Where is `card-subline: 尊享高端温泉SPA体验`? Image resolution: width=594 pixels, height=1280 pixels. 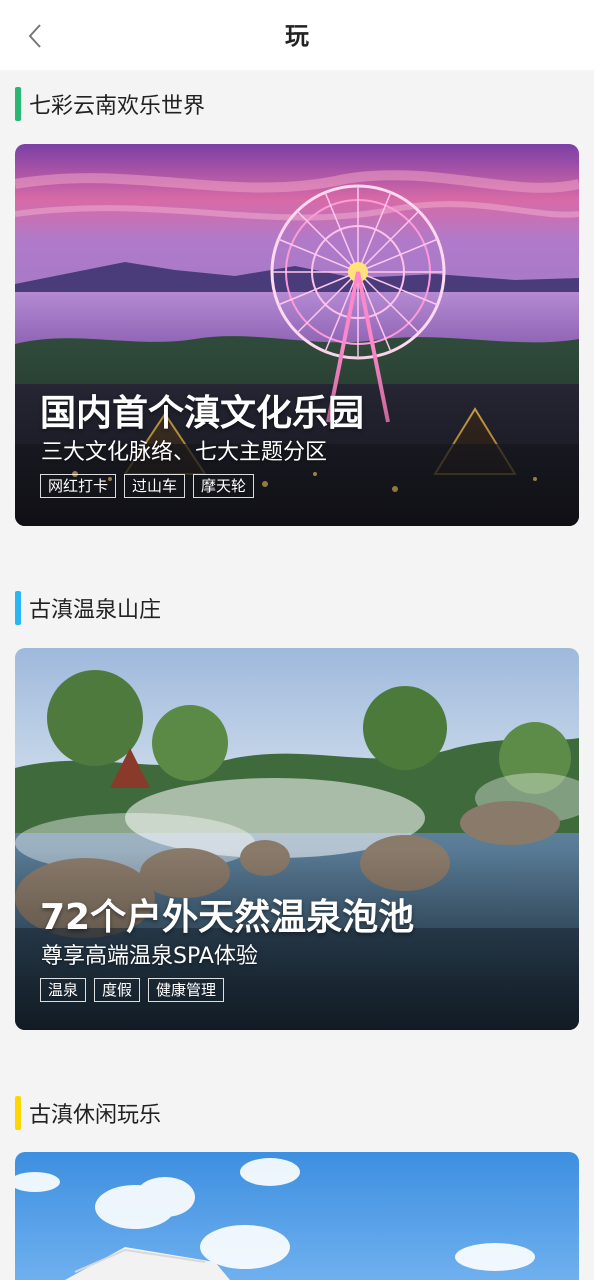
card-subline: 尊享高端温泉SPA体验 is located at coordinates (149, 956).